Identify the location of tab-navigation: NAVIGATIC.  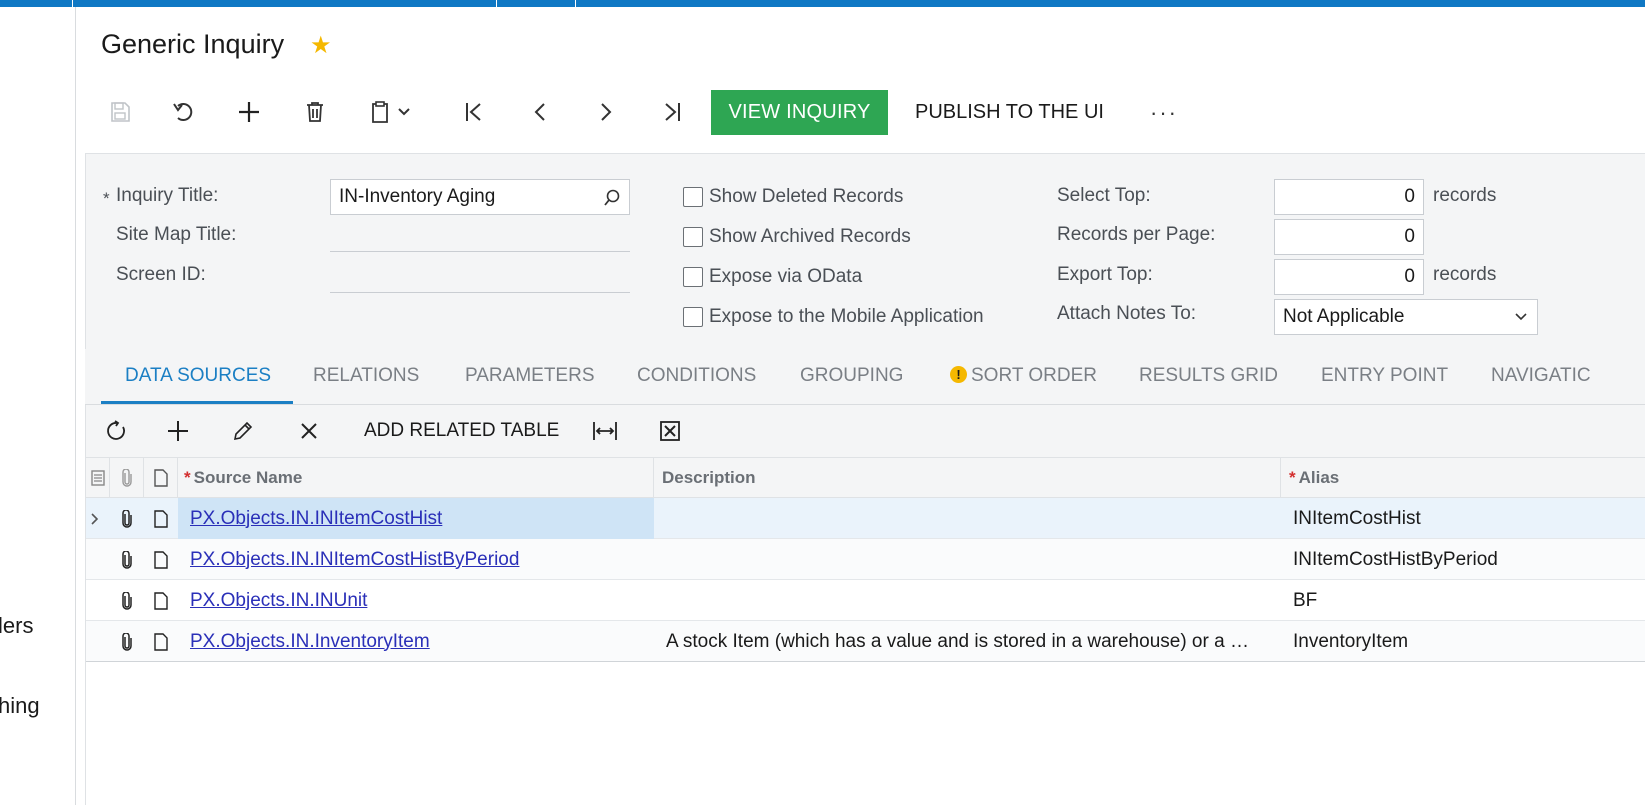
(1541, 376).